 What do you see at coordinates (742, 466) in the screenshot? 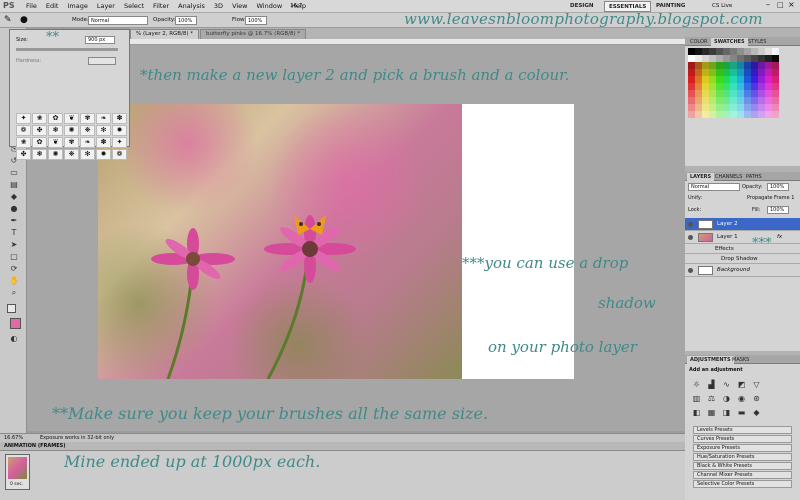
I see `preset-black-white: Black & White Presets` at bounding box center [742, 466].